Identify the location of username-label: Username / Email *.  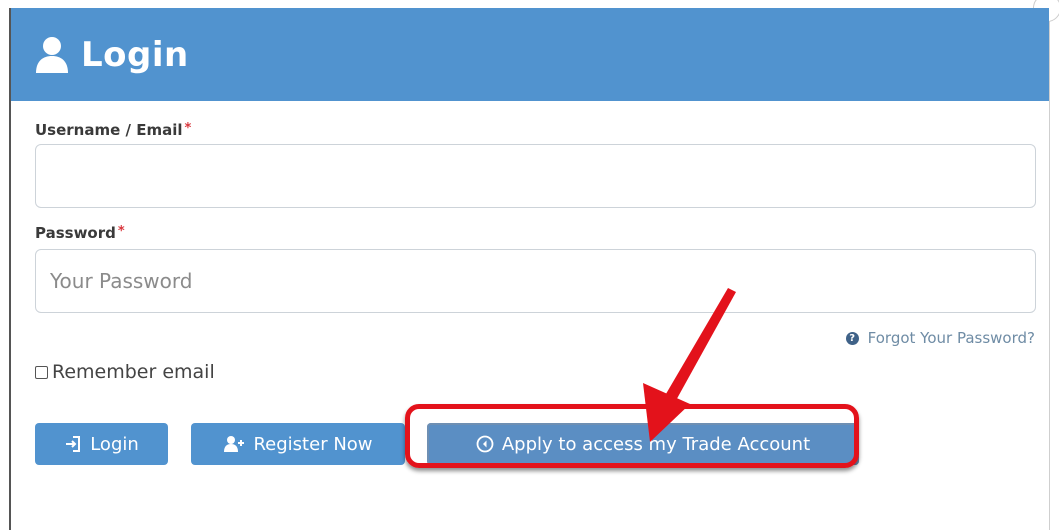
(113, 130).